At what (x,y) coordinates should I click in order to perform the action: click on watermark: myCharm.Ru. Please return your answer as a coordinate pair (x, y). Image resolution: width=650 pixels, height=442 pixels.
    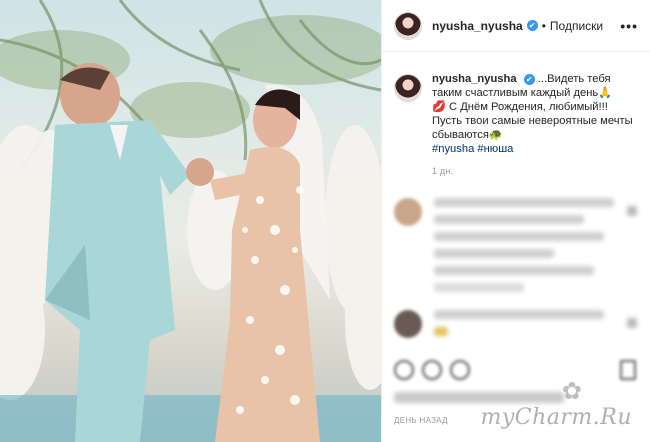
    Looking at the image, I should click on (556, 417).